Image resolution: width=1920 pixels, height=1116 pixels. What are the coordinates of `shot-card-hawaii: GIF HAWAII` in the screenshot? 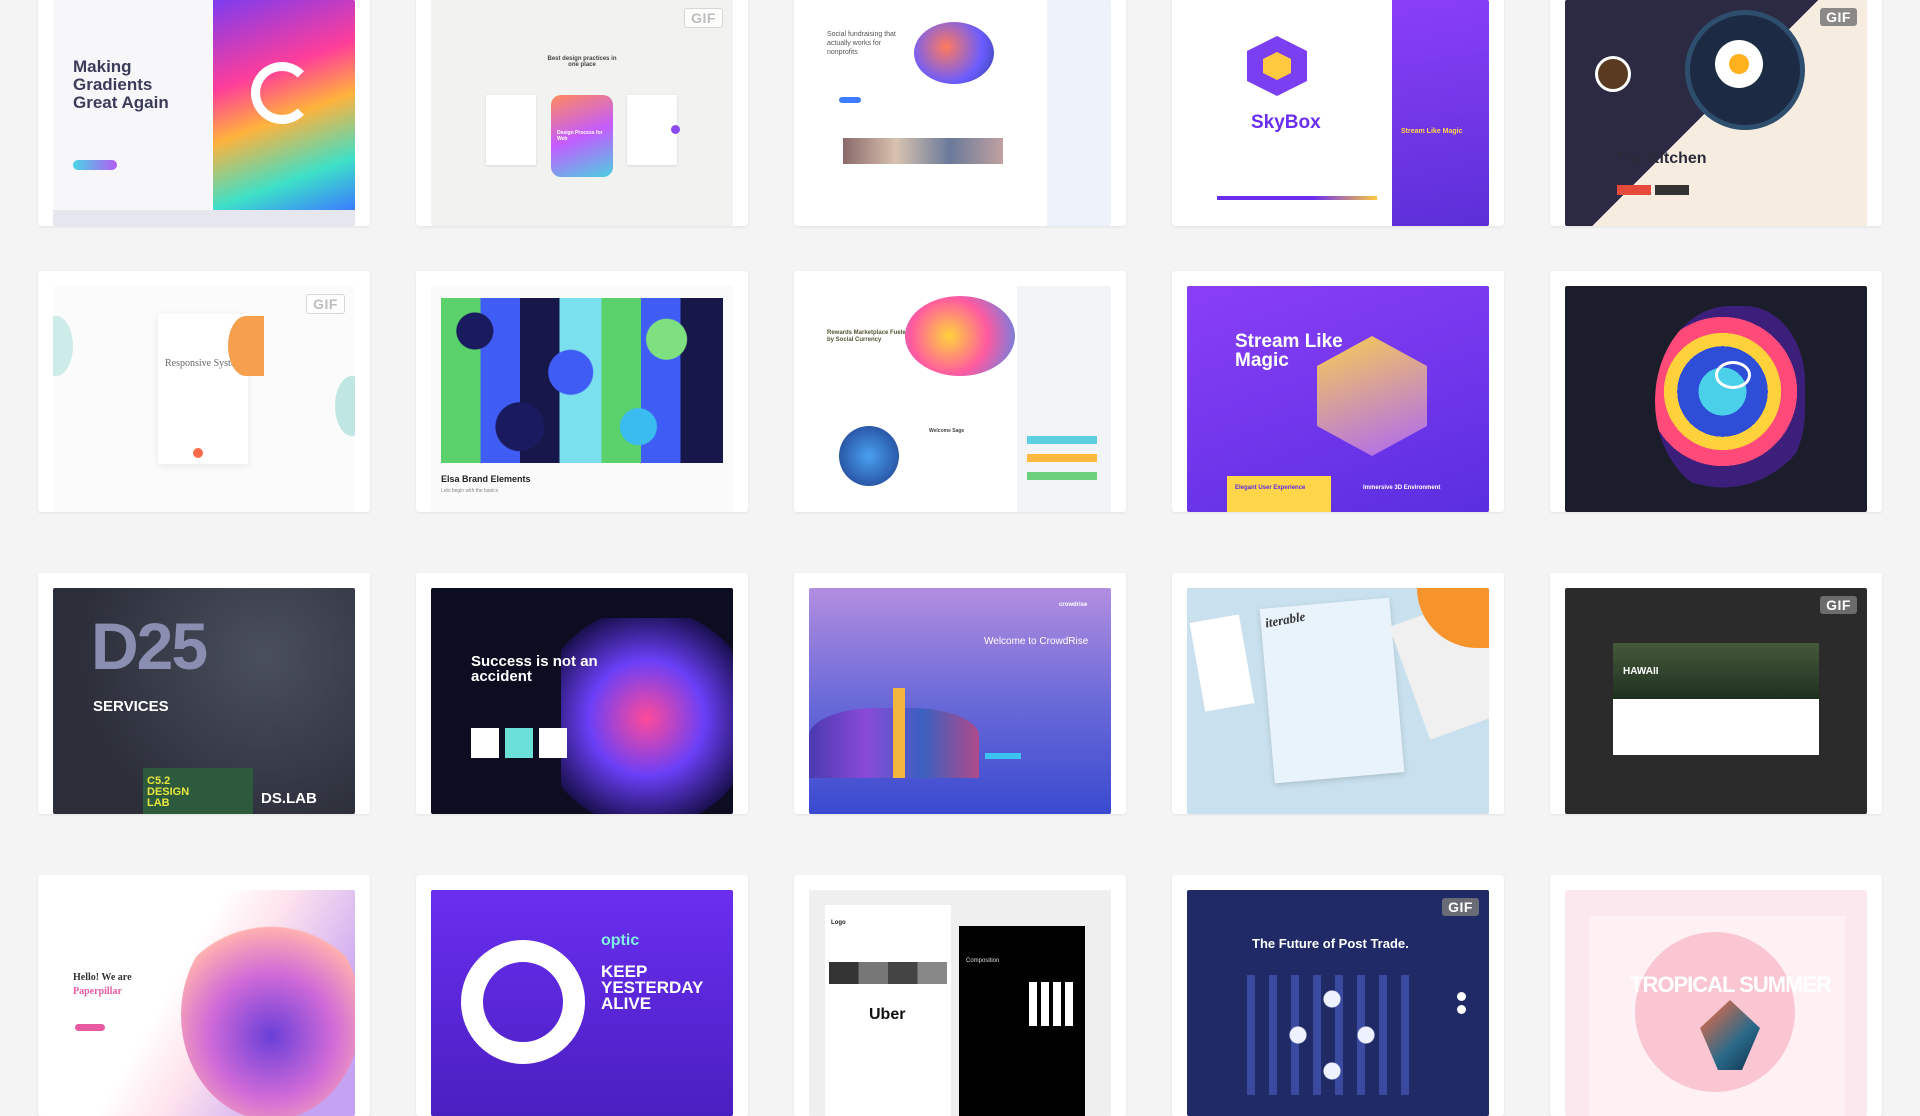 It's located at (1716, 693).